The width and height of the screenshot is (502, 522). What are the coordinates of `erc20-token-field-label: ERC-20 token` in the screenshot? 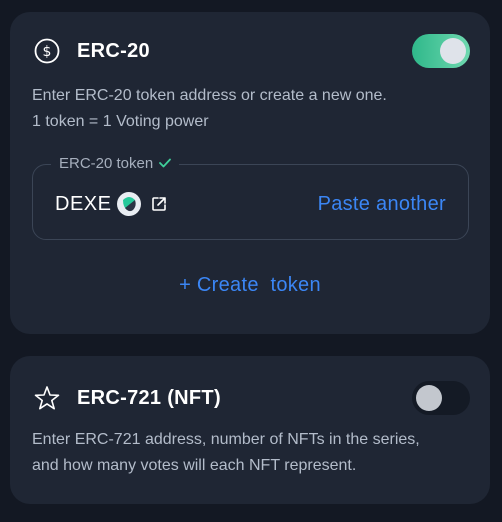 It's located at (115, 164).